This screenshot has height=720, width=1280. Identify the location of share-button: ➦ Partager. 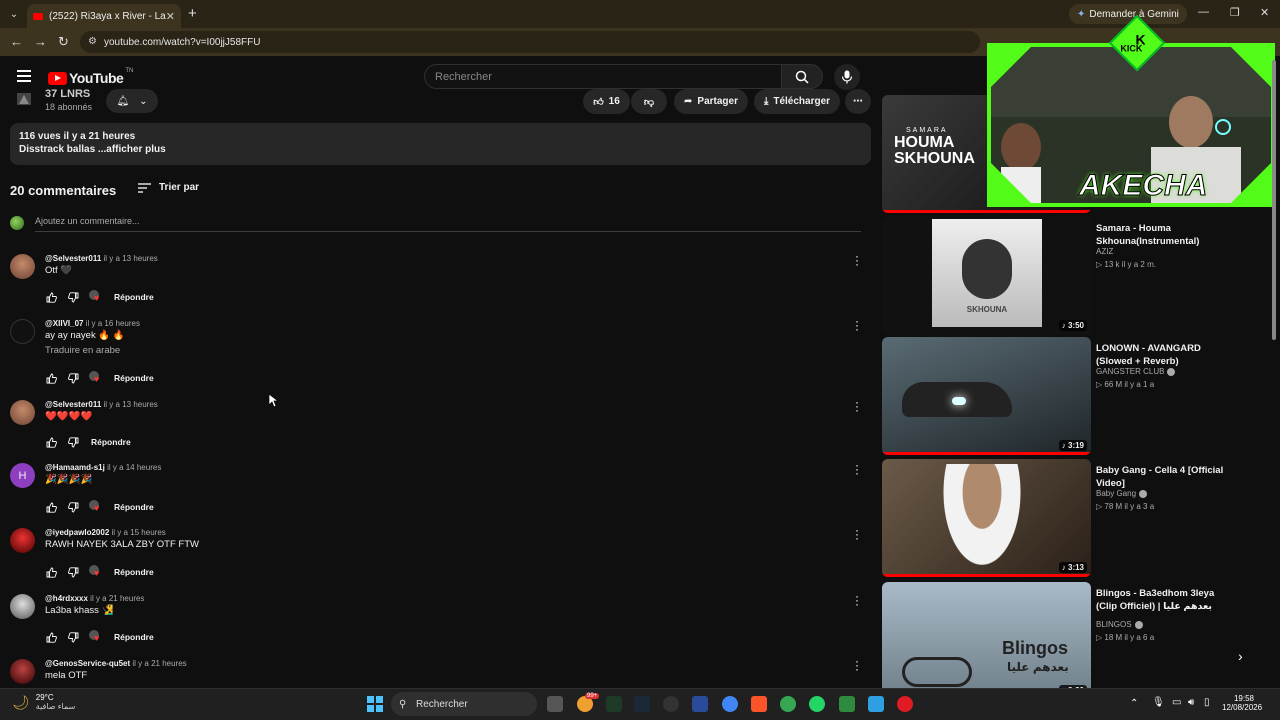
(711, 101).